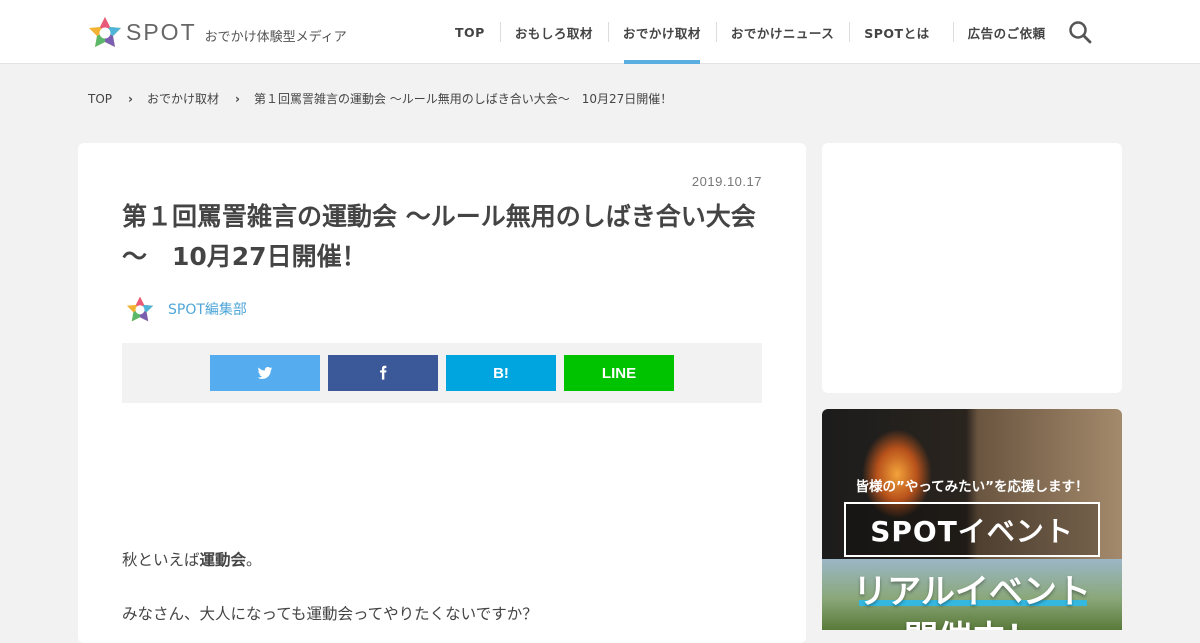 This screenshot has height=643, width=1200. What do you see at coordinates (100, 99) in the screenshot?
I see `breadcrumb-top: TOP` at bounding box center [100, 99].